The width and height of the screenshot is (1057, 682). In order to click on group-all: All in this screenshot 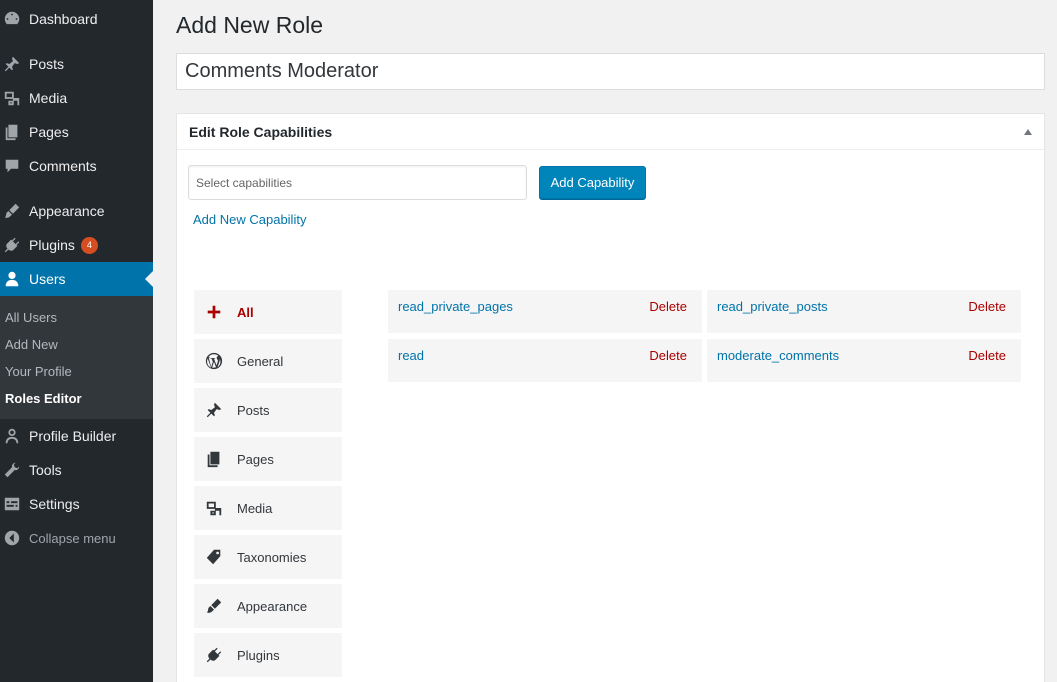, I will do `click(268, 312)`.